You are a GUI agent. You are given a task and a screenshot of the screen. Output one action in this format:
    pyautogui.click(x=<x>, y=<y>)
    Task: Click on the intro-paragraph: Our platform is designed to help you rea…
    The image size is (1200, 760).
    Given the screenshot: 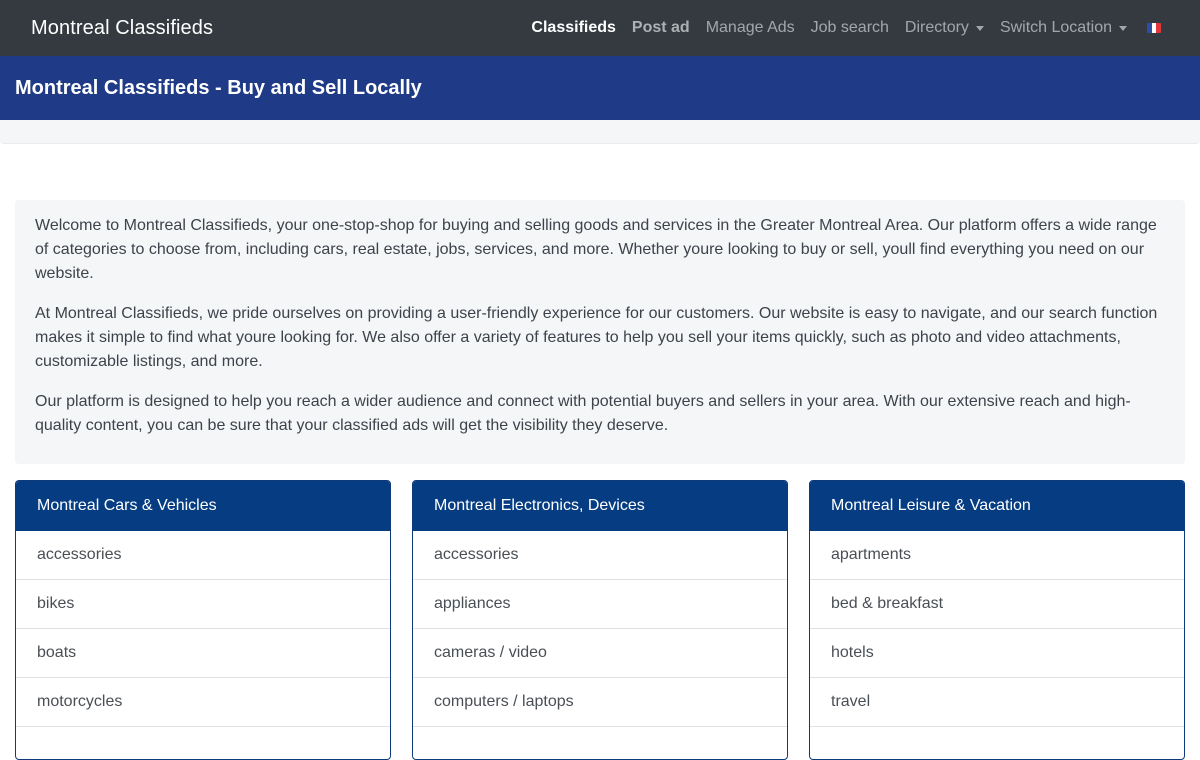 What is the action you would take?
    pyautogui.click(x=583, y=413)
    